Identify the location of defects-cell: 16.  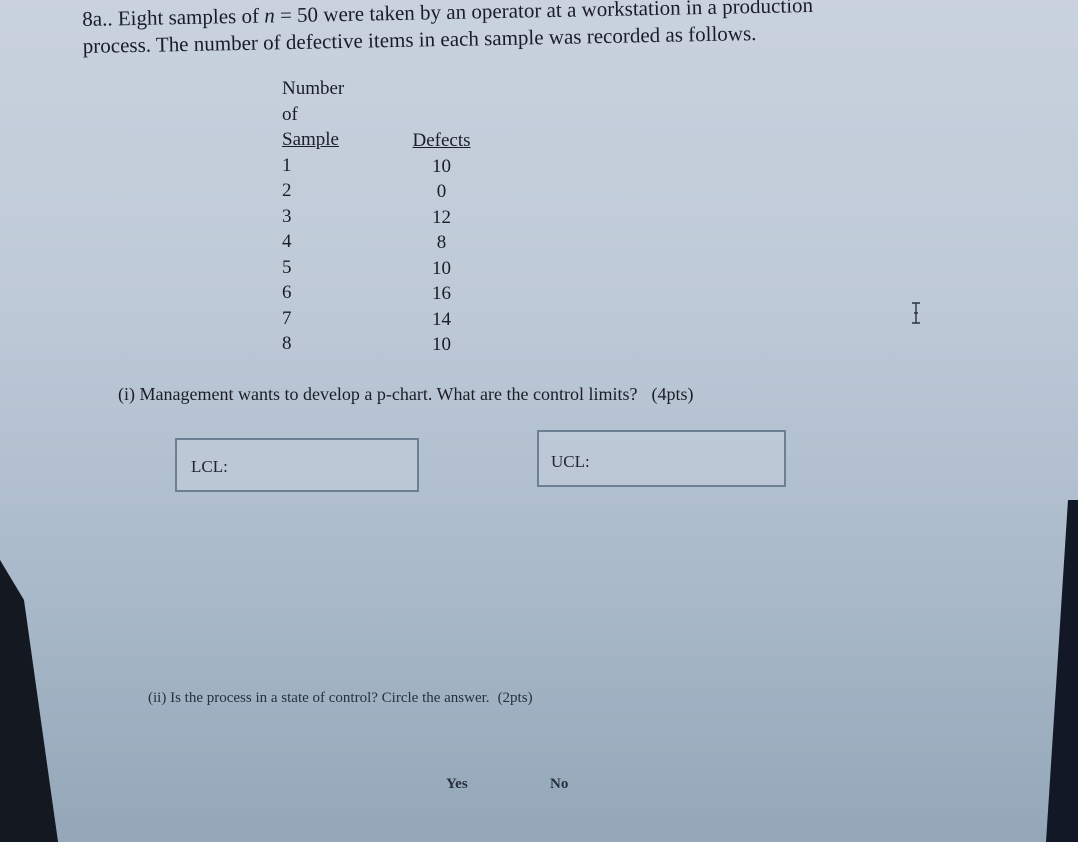
(441, 293).